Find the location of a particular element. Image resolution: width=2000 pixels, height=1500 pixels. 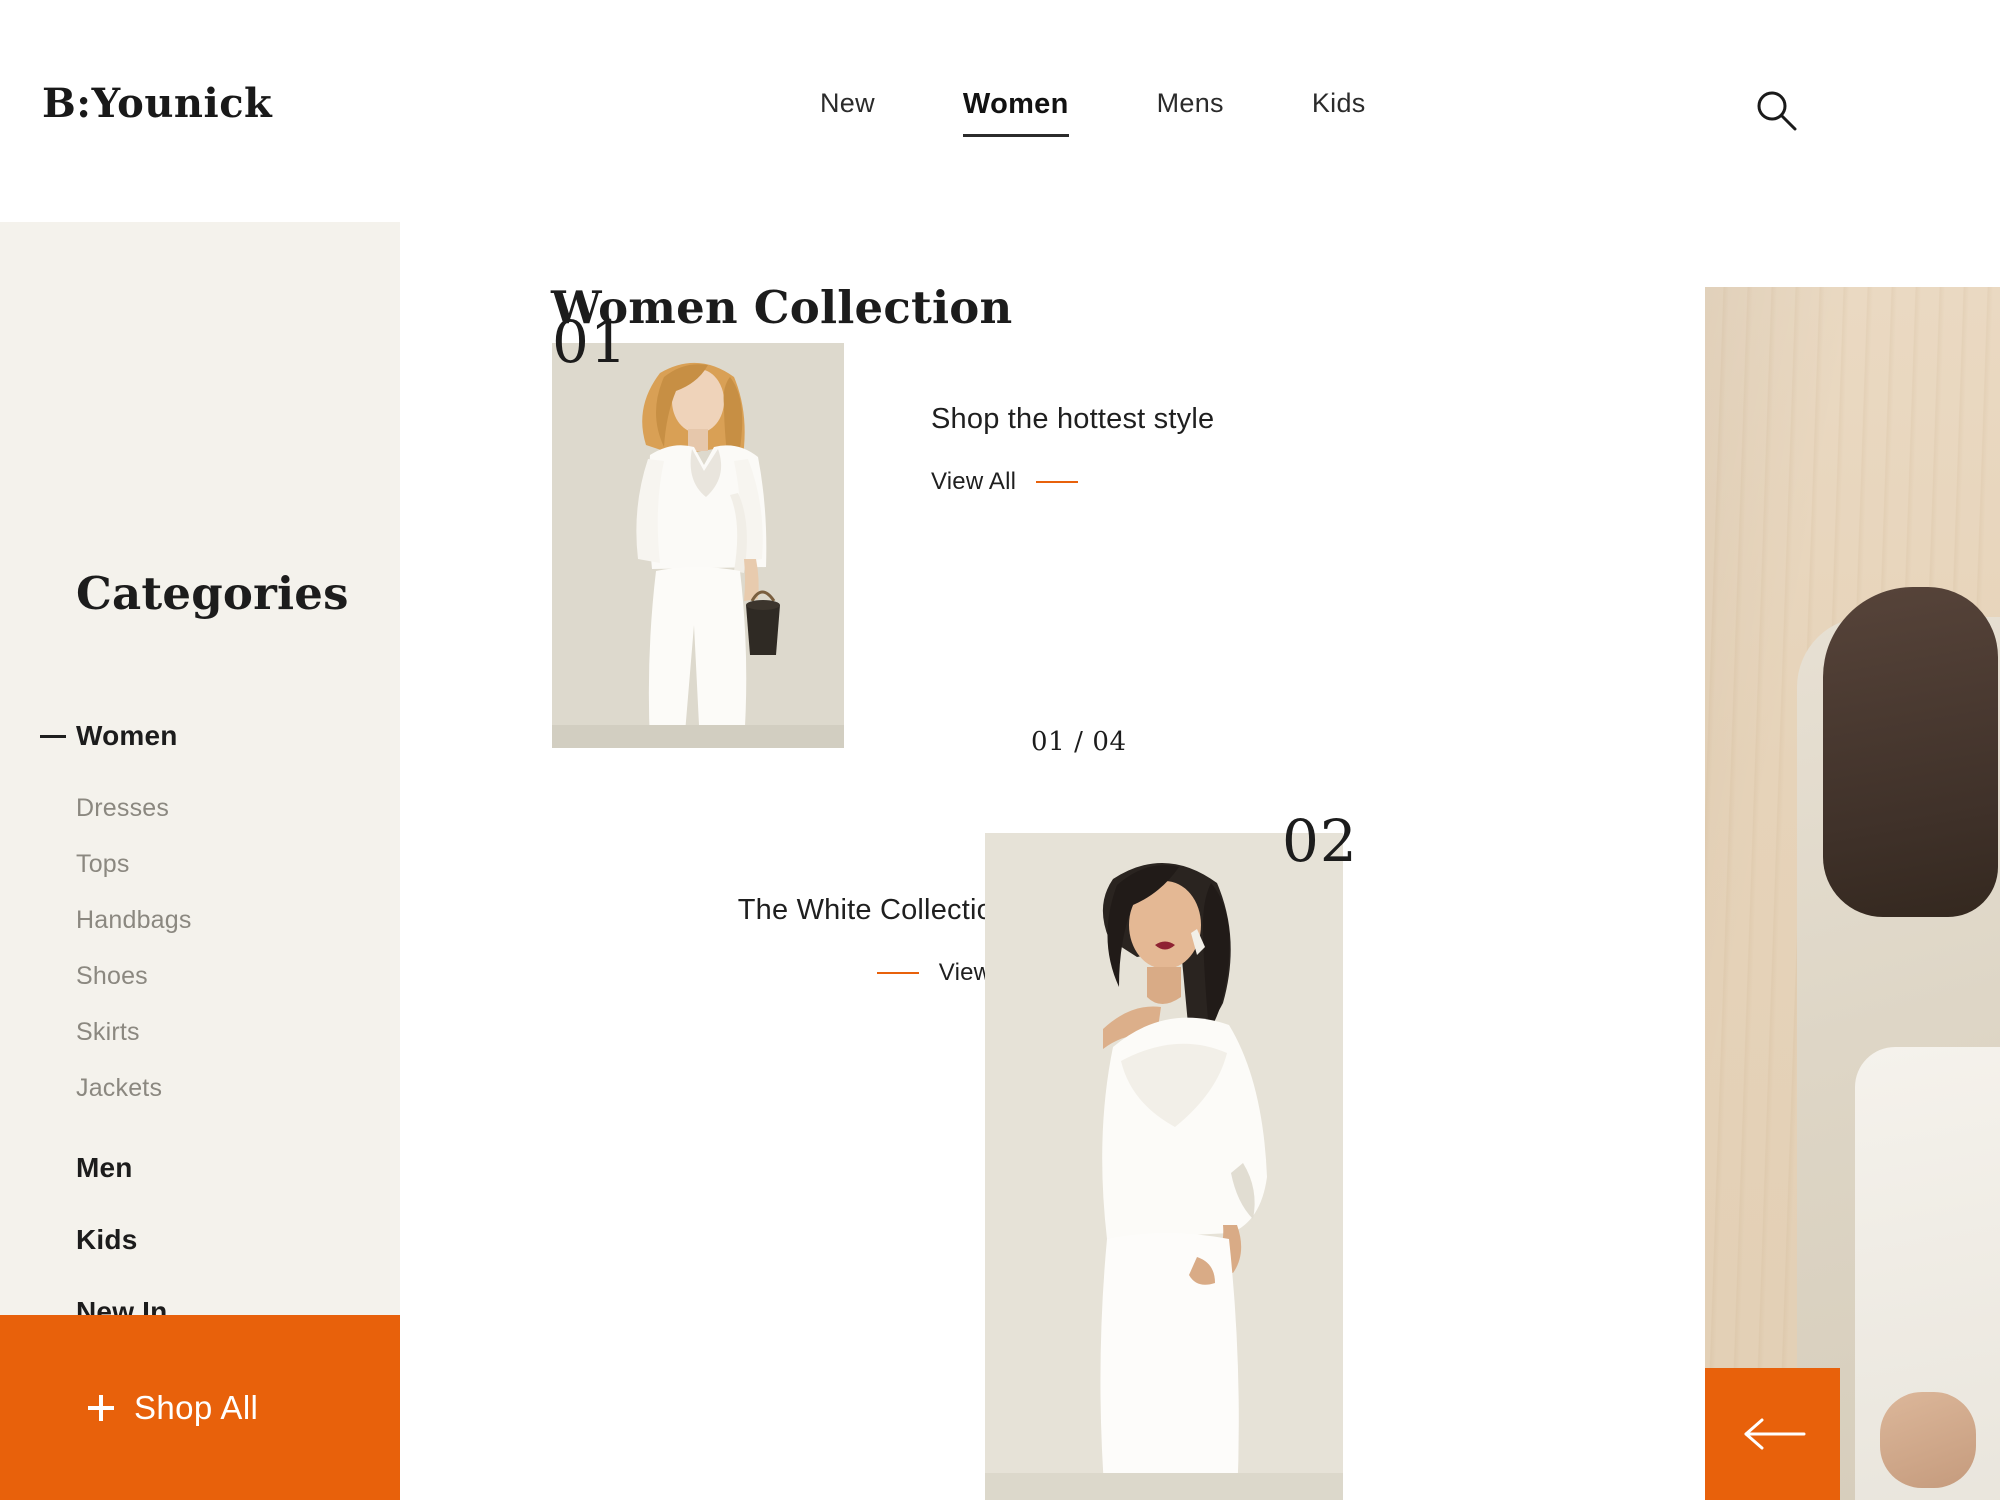

view-all-link-01: View All is located at coordinates (1072, 482).